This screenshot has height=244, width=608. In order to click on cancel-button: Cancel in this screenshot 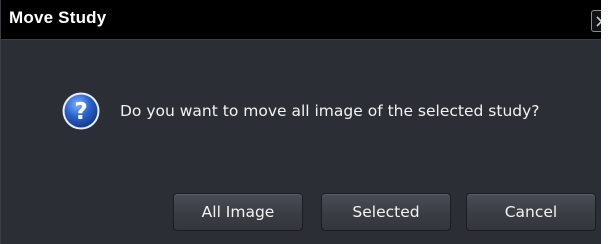, I will do `click(531, 212)`.